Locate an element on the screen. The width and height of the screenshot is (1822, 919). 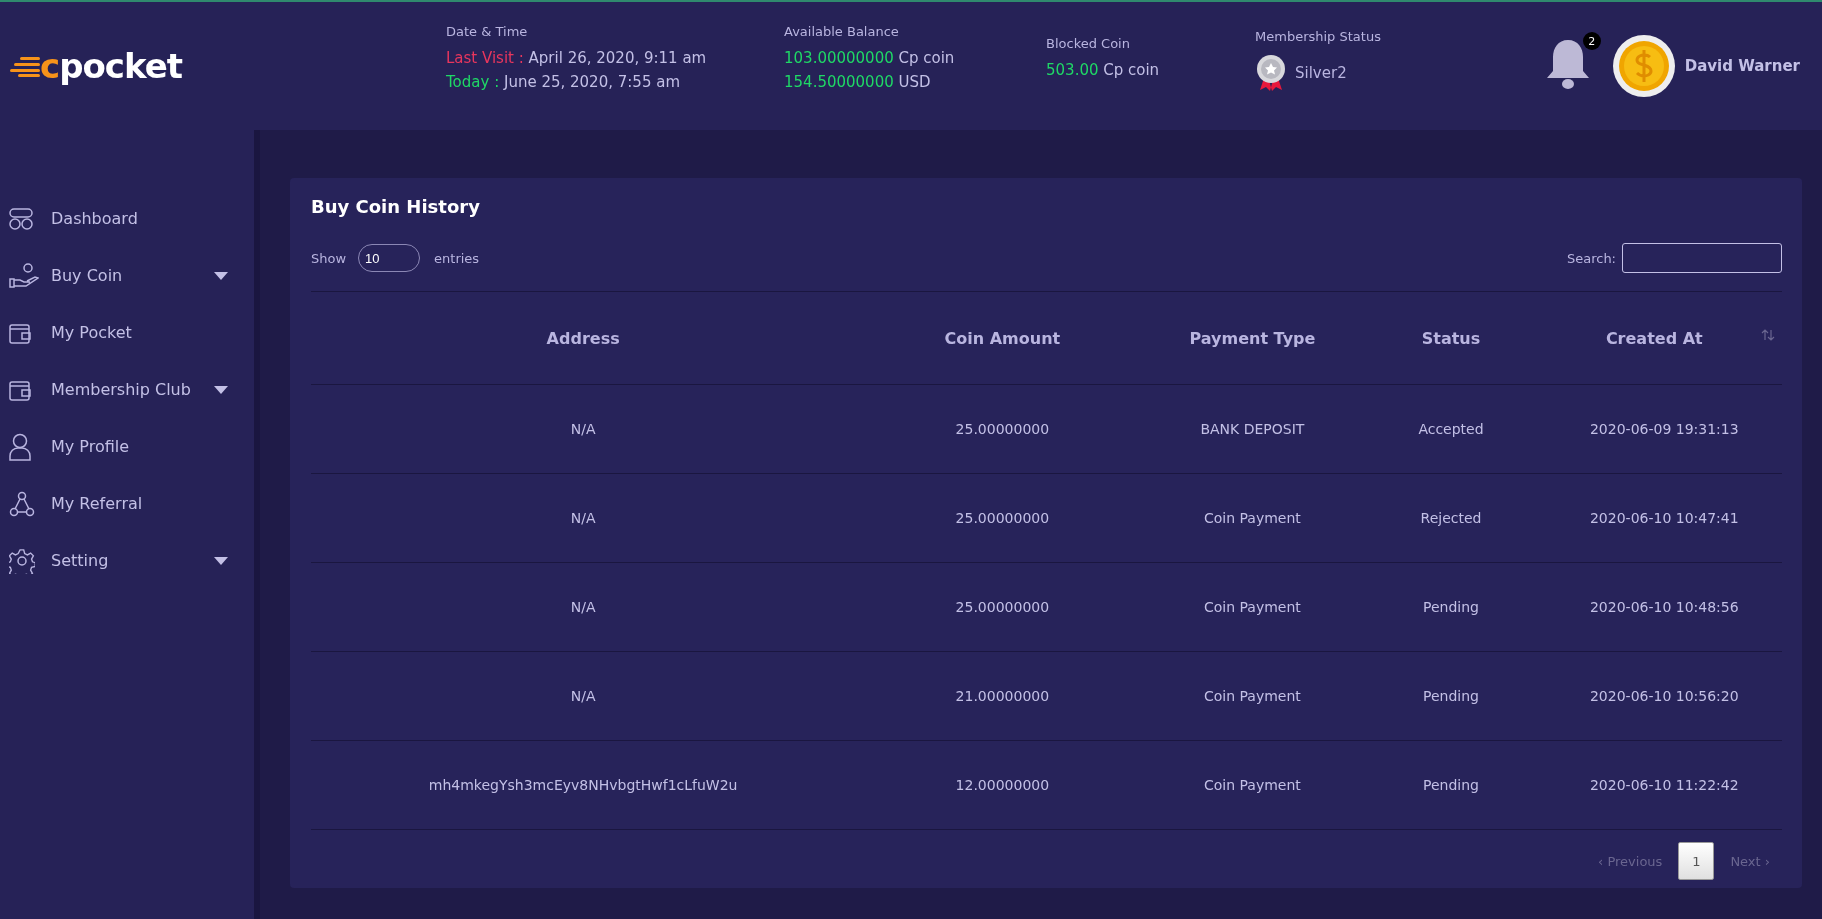
entries-label: entries is located at coordinates (457, 258).